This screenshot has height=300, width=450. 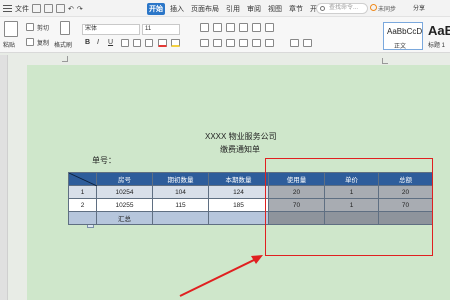 What do you see at coordinates (60, 8) in the screenshot?
I see `preview-icon` at bounding box center [60, 8].